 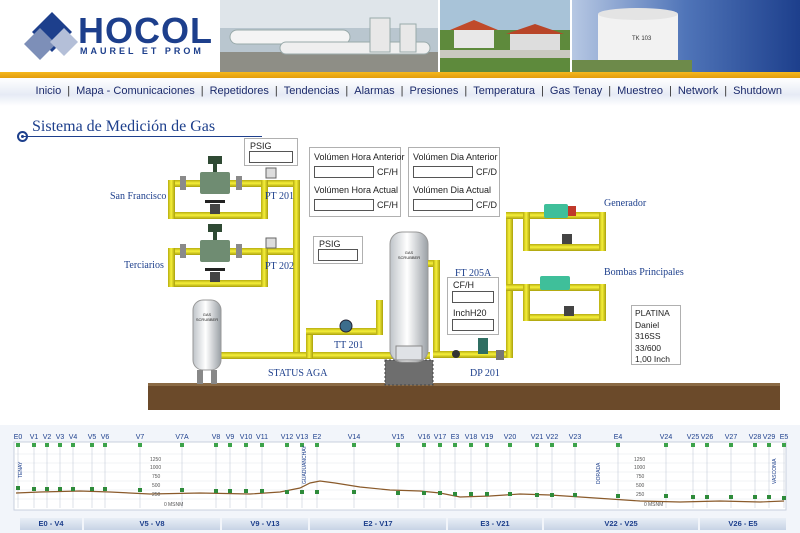 What do you see at coordinates (47, 437) in the screenshot?
I see `station-label-v2: V2` at bounding box center [47, 437].